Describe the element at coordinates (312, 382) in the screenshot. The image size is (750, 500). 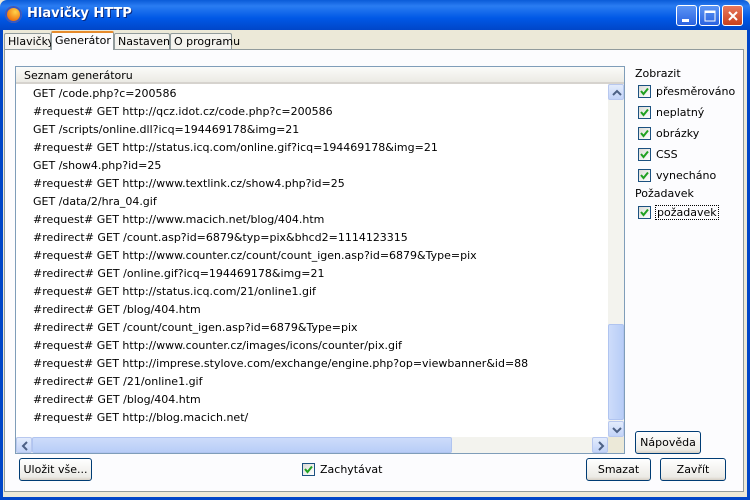
I see `list-item: #redirect# GET /21/online1.gif` at that location.